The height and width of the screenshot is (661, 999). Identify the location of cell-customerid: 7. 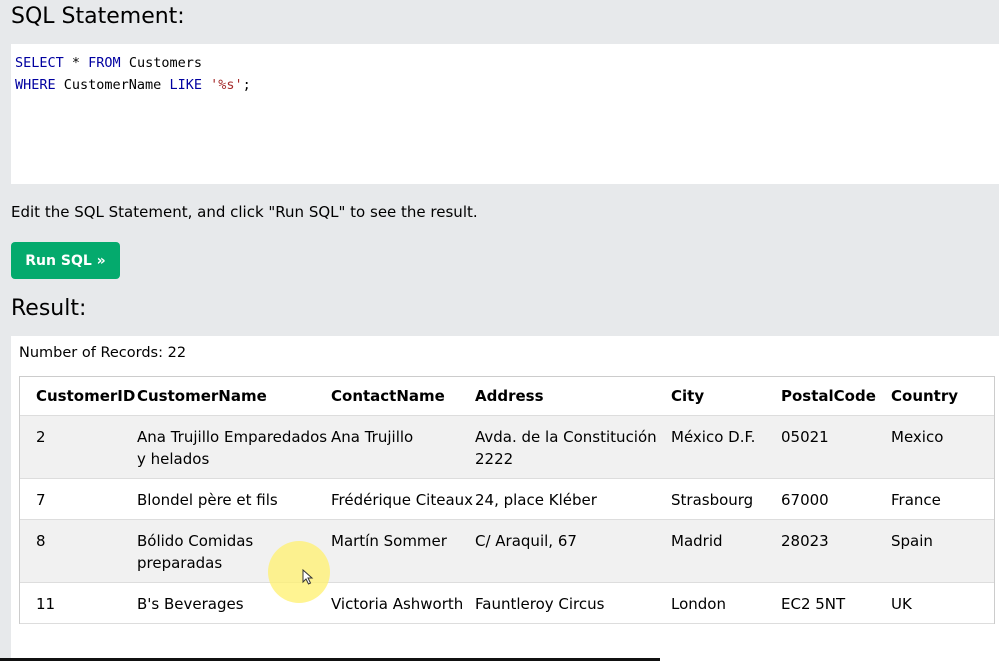
(41, 500).